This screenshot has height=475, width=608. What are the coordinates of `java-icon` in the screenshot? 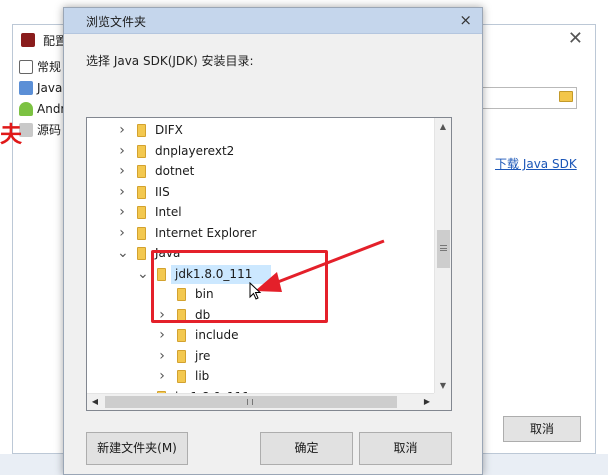 It's located at (26, 88).